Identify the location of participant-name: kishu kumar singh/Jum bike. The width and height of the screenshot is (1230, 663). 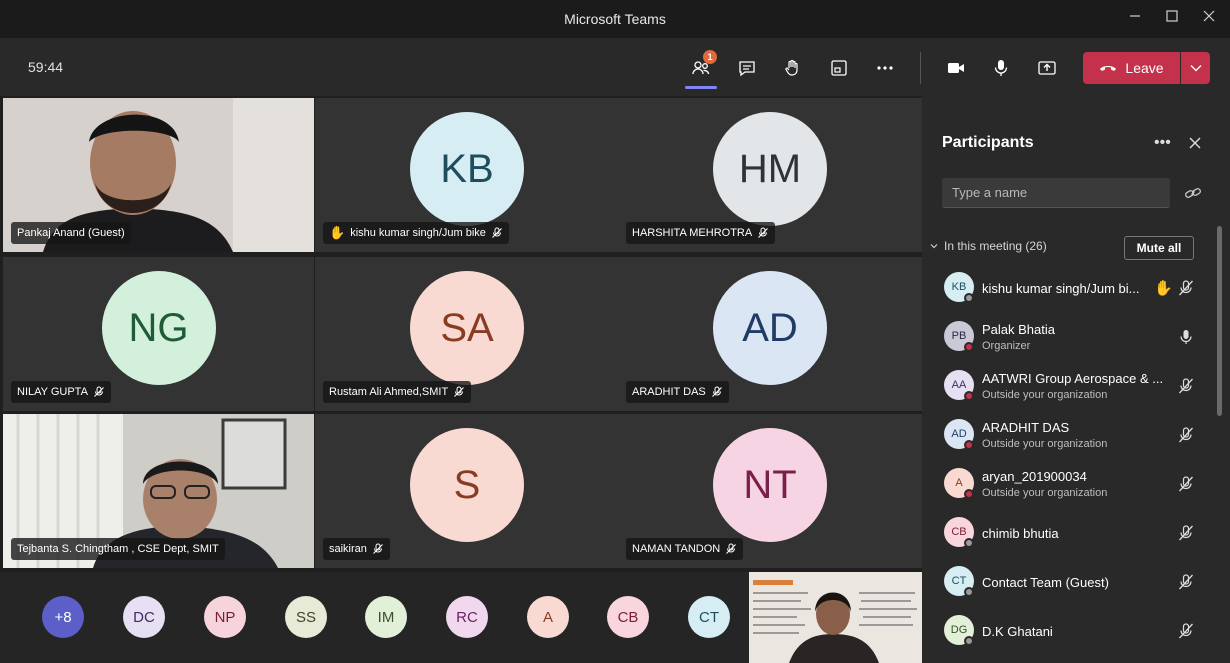
(418, 233).